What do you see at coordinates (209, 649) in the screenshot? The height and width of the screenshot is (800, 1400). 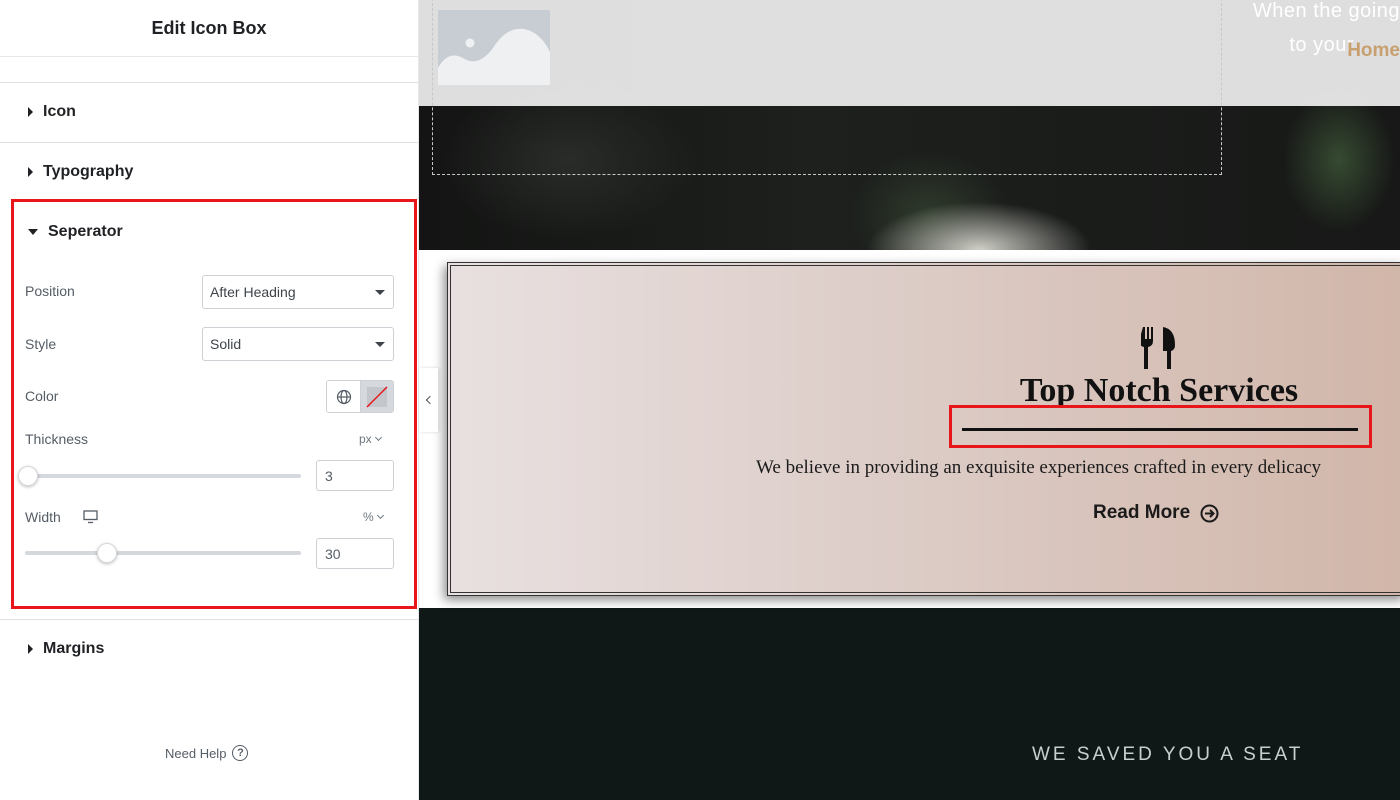 I see `section-margins: Margins` at bounding box center [209, 649].